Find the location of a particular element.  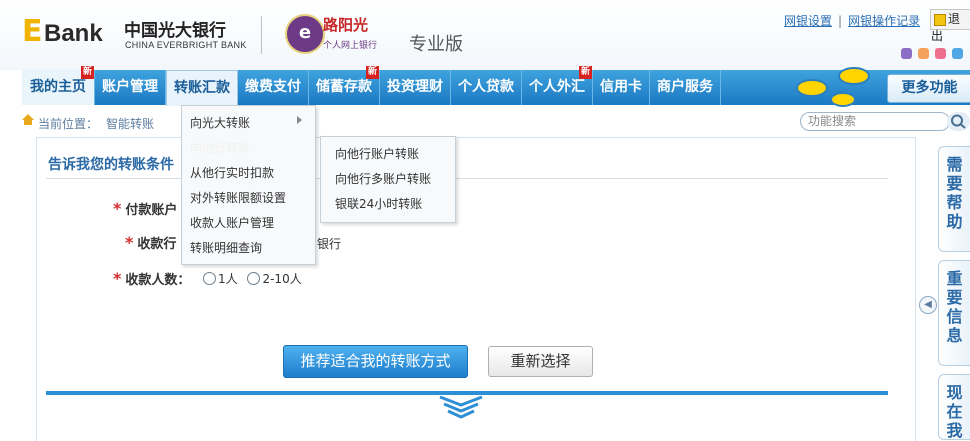

operation-record-link: 网银操作记录 is located at coordinates (884, 21).